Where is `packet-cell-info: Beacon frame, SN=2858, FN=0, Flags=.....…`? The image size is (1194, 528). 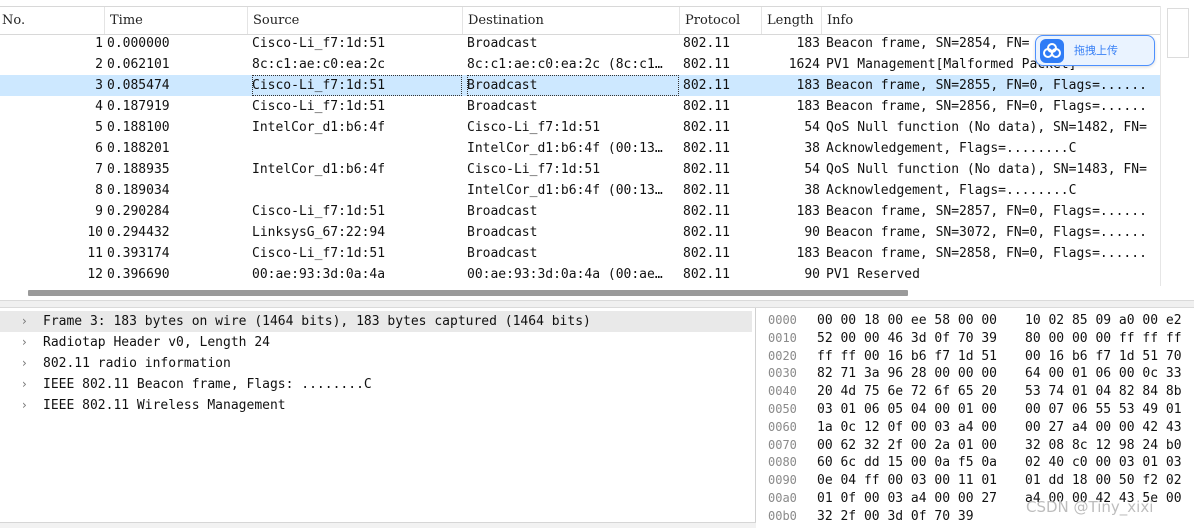
packet-cell-info: Beacon frame, SN=2858, FN=0, Flags=.....… is located at coordinates (986, 253).